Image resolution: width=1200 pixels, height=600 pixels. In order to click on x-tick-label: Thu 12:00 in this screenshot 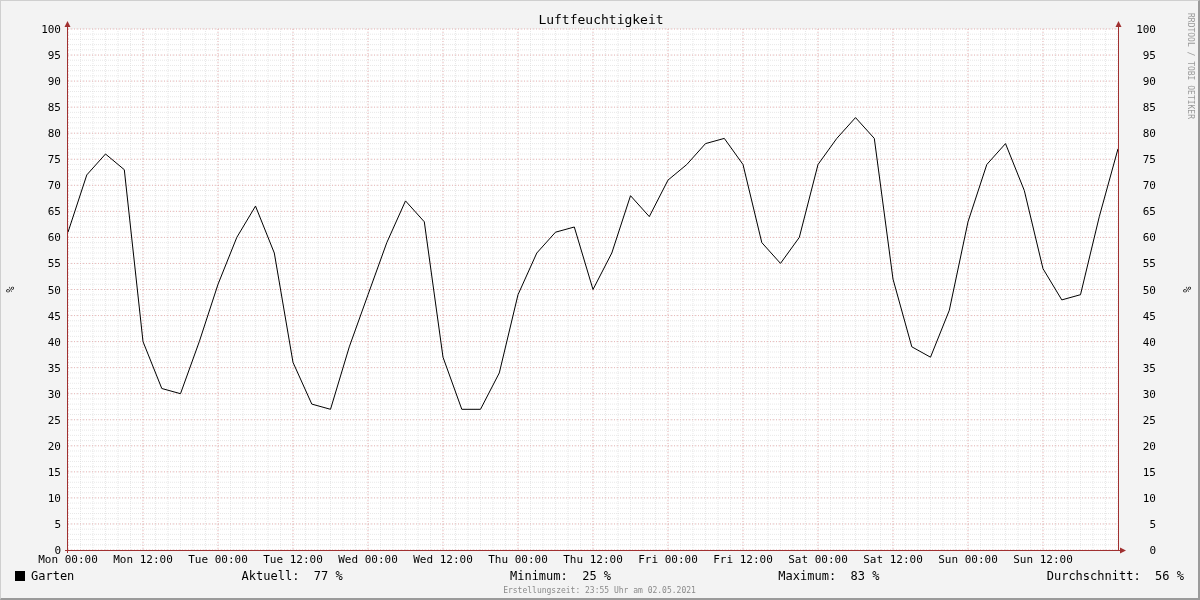, I will do `click(593, 559)`.